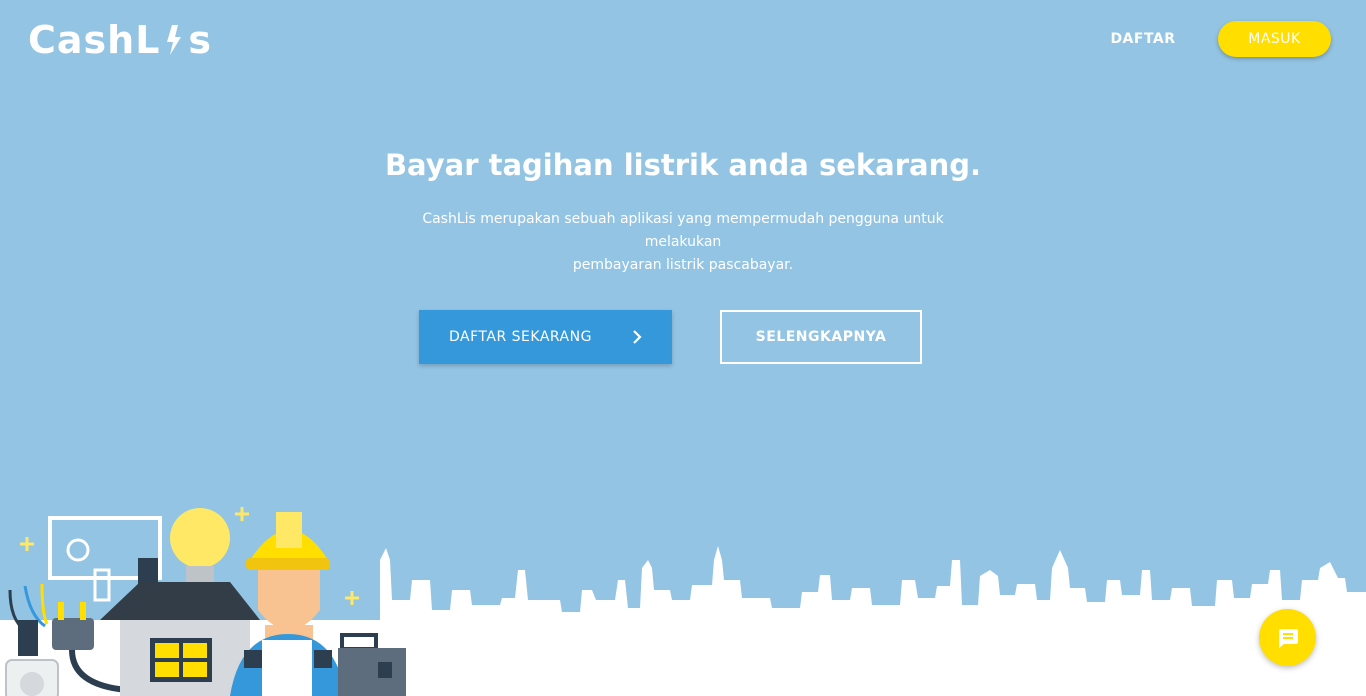  I want to click on daftar-sekarang-button: DAFTAR SEKARANG, so click(545, 337).